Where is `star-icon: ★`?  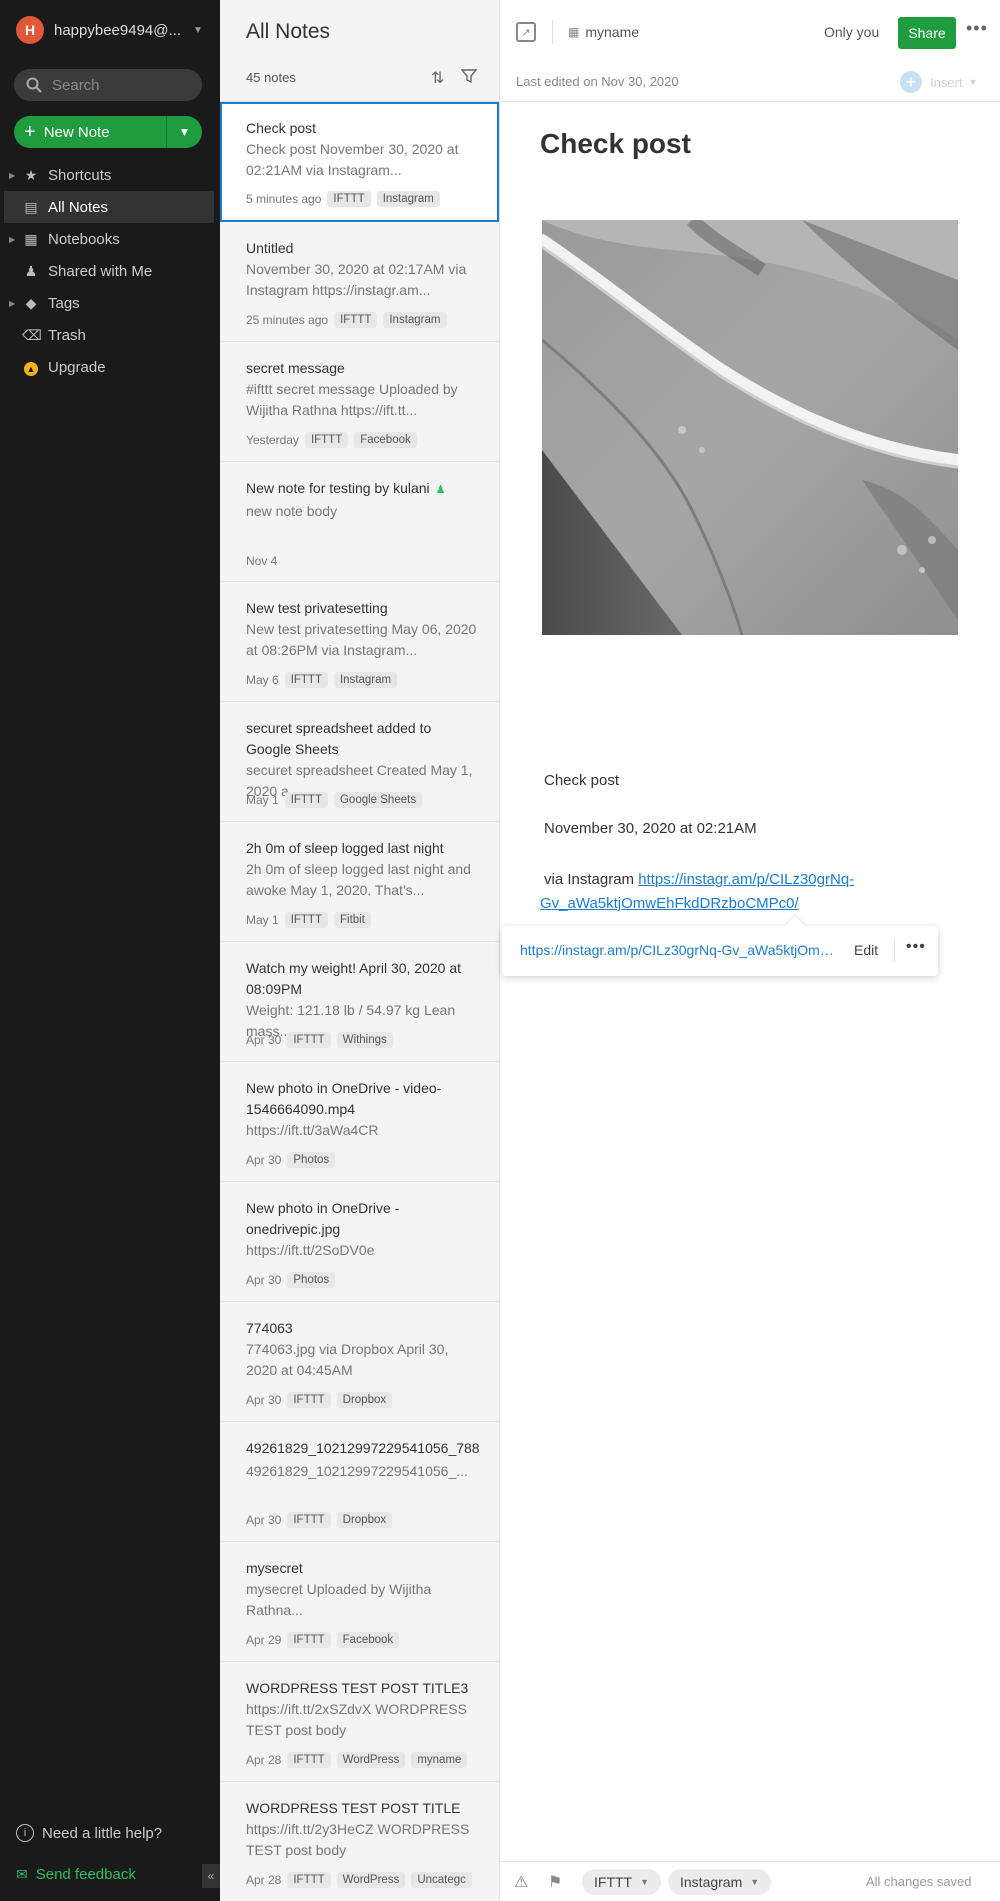
star-icon: ★ is located at coordinates (31, 174).